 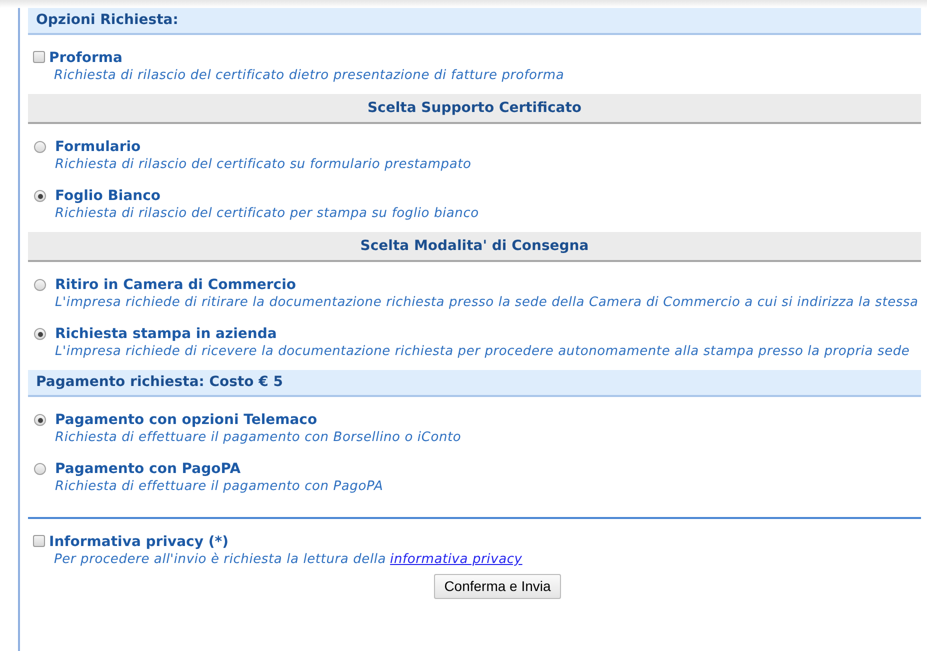 What do you see at coordinates (98, 147) in the screenshot?
I see `option-label: Formulario` at bounding box center [98, 147].